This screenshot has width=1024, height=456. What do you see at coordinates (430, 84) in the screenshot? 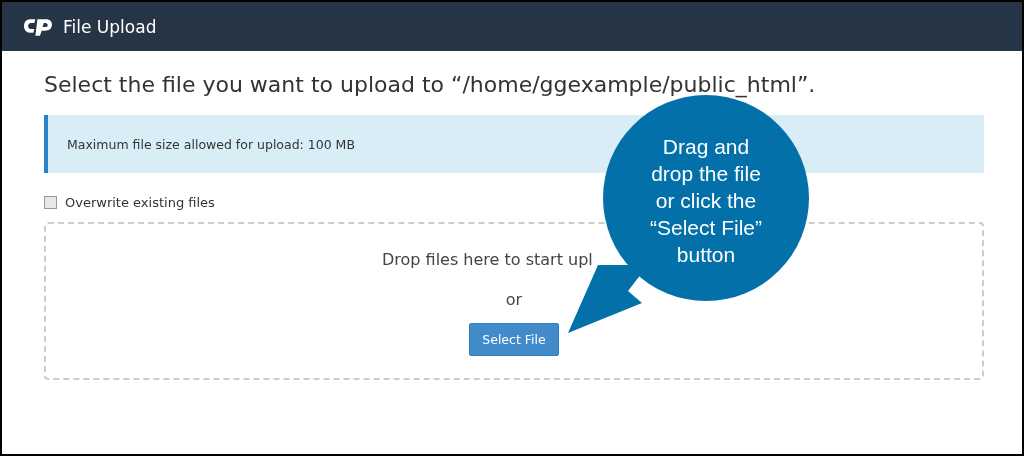
I see `page-heading: Select the file you want to upload to “/home/ggexample/public_html”.` at bounding box center [430, 84].